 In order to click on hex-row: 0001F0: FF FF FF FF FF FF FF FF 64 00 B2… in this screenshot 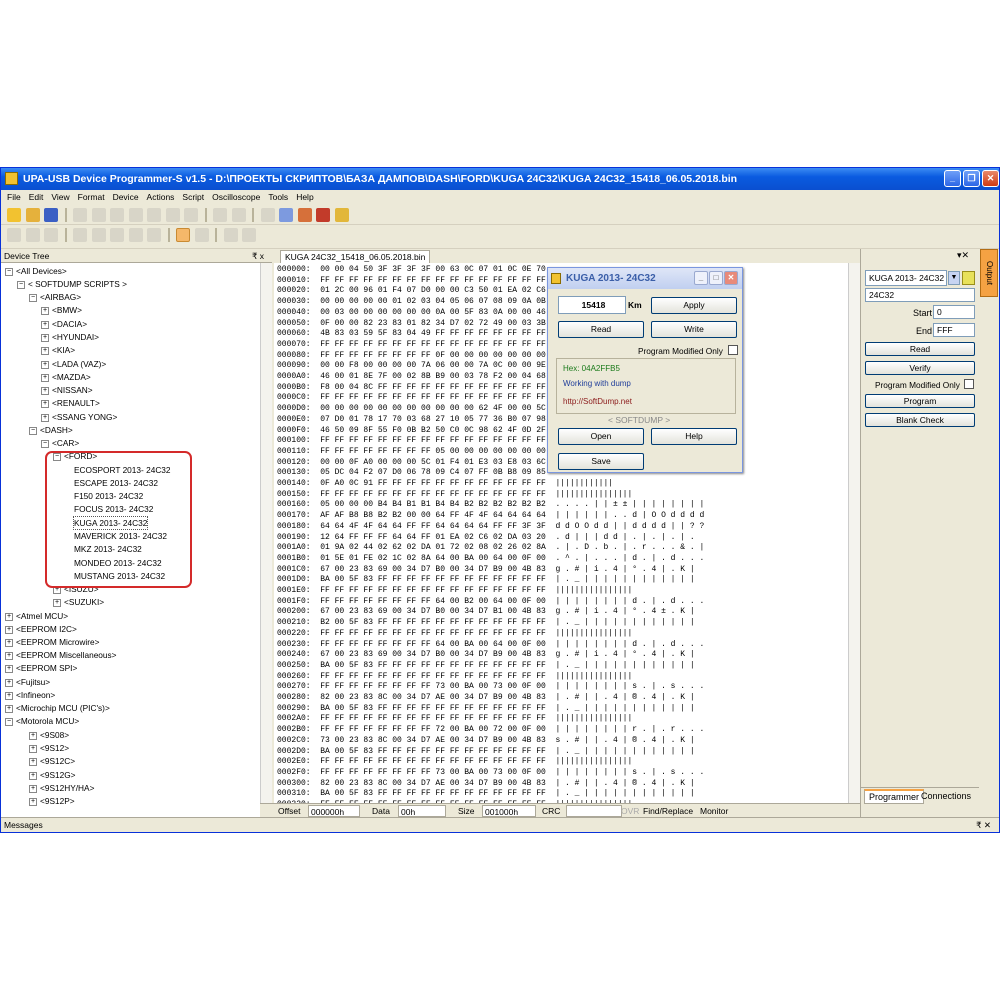, I will do `click(490, 602)`.